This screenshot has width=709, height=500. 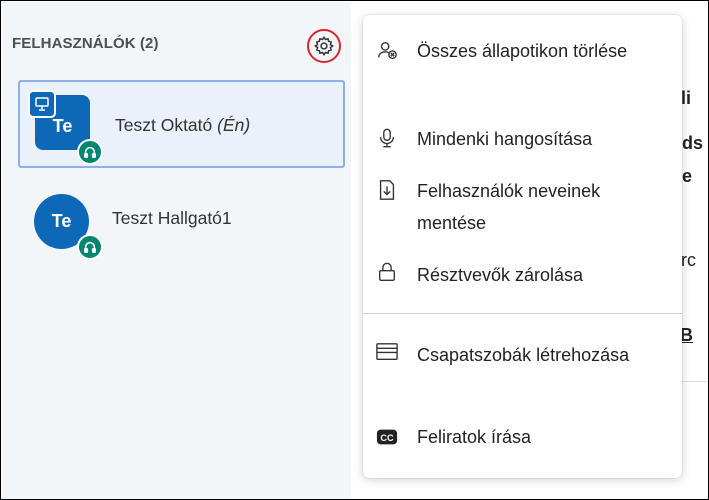 I want to click on menu-item-save-names: Felhasználók neveinek mentése, so click(x=522, y=205).